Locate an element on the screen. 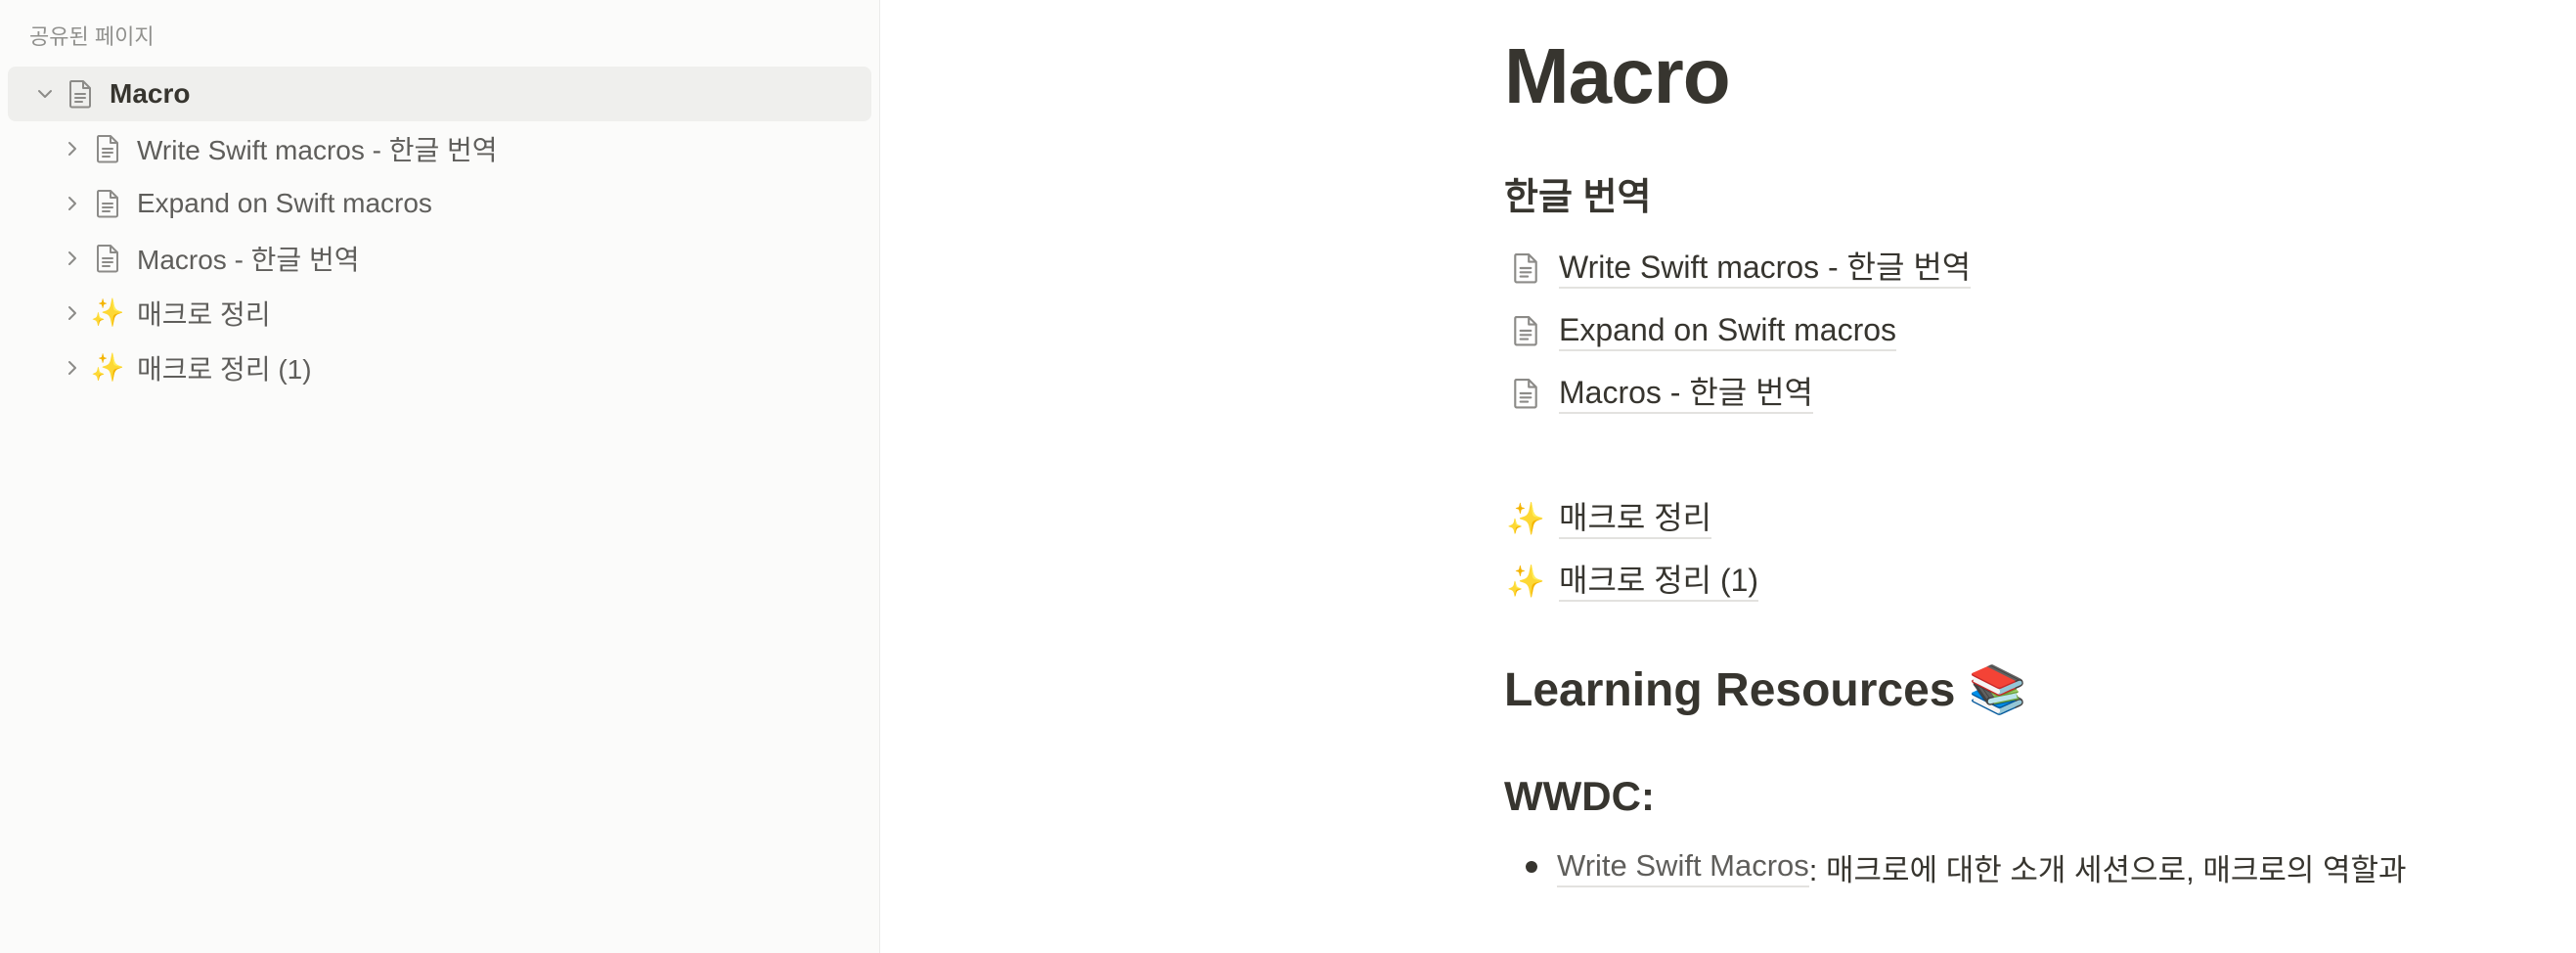 This screenshot has height=953, width=2576. bullet-icon is located at coordinates (1532, 867).